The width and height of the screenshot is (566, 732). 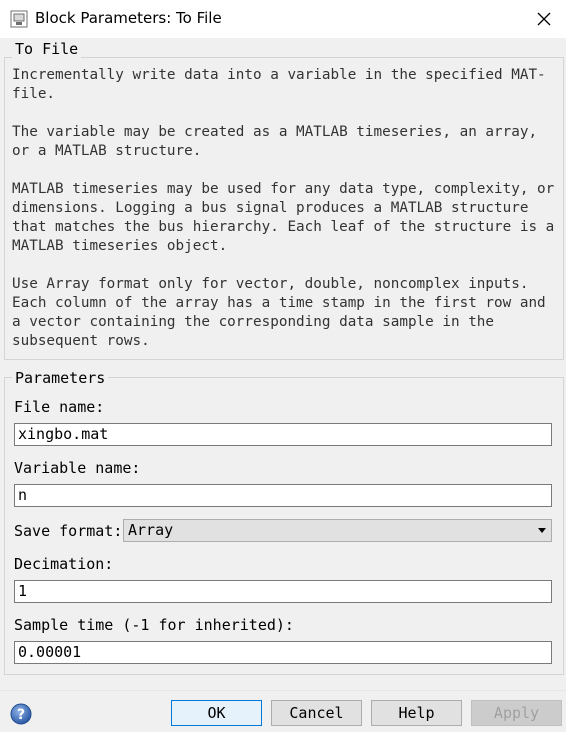 I want to click on close-button, so click(x=544, y=19).